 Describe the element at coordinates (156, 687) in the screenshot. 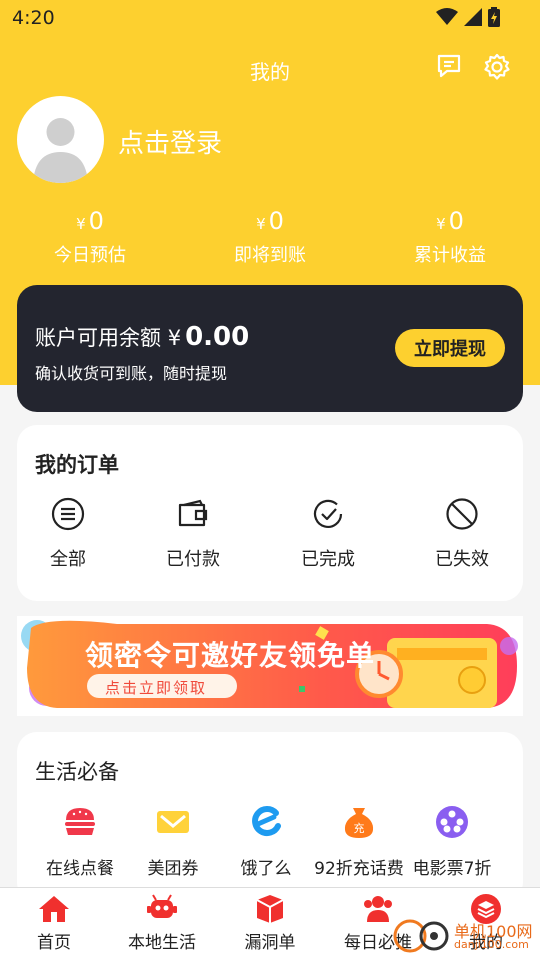

I see `promo-cta: 点击立即领取` at that location.